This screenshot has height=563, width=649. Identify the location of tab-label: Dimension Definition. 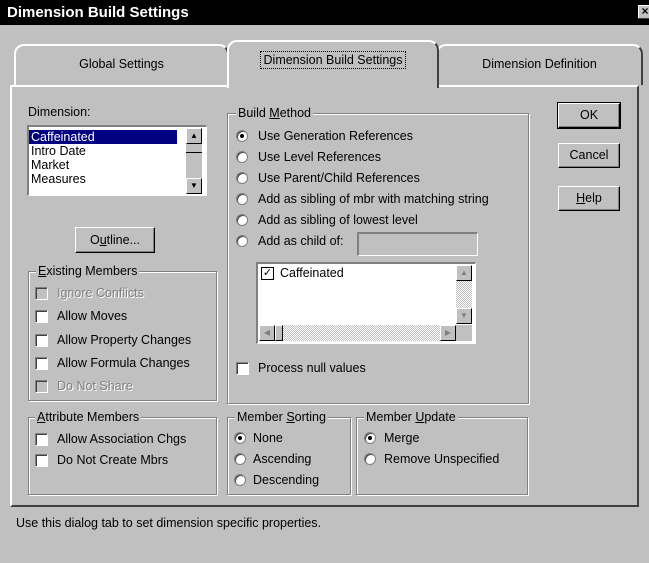
(539, 64).